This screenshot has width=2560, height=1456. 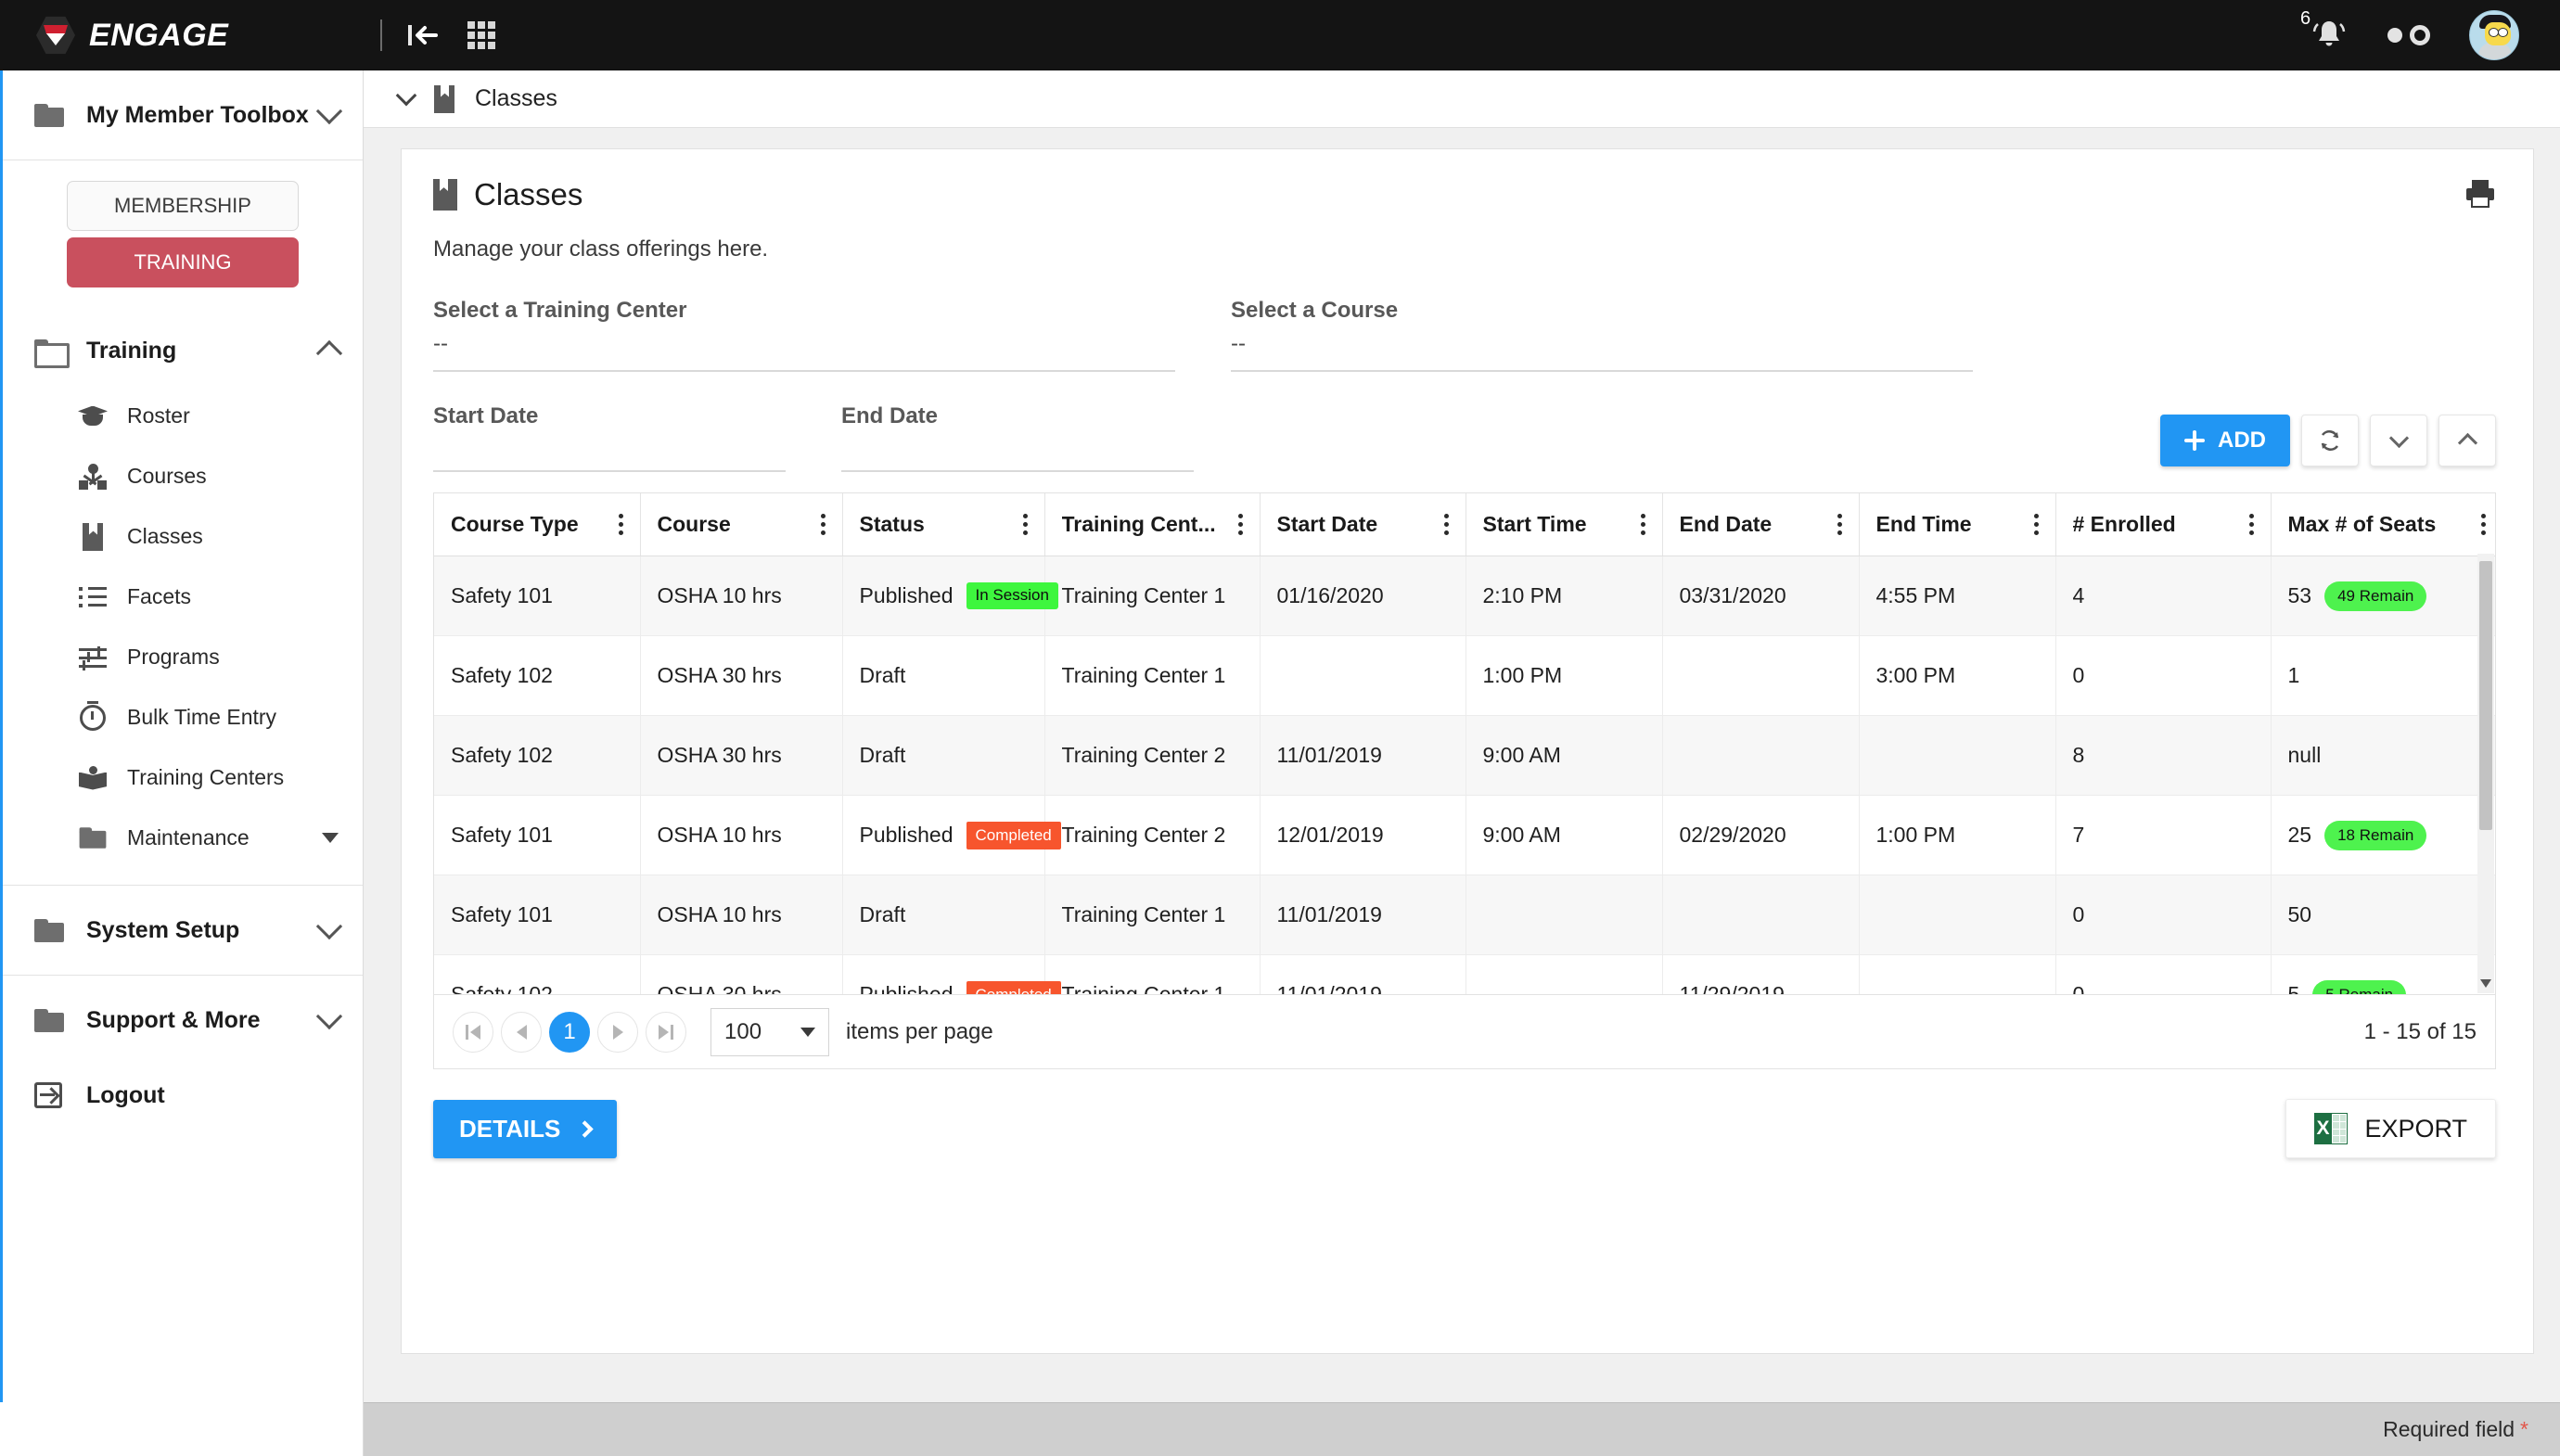 What do you see at coordinates (2293, 988) in the screenshot?
I see `cell-value: 5` at bounding box center [2293, 988].